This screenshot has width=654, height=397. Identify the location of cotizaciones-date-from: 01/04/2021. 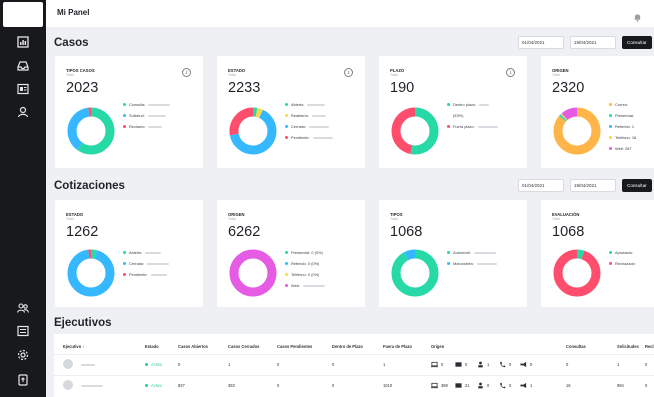
(541, 185).